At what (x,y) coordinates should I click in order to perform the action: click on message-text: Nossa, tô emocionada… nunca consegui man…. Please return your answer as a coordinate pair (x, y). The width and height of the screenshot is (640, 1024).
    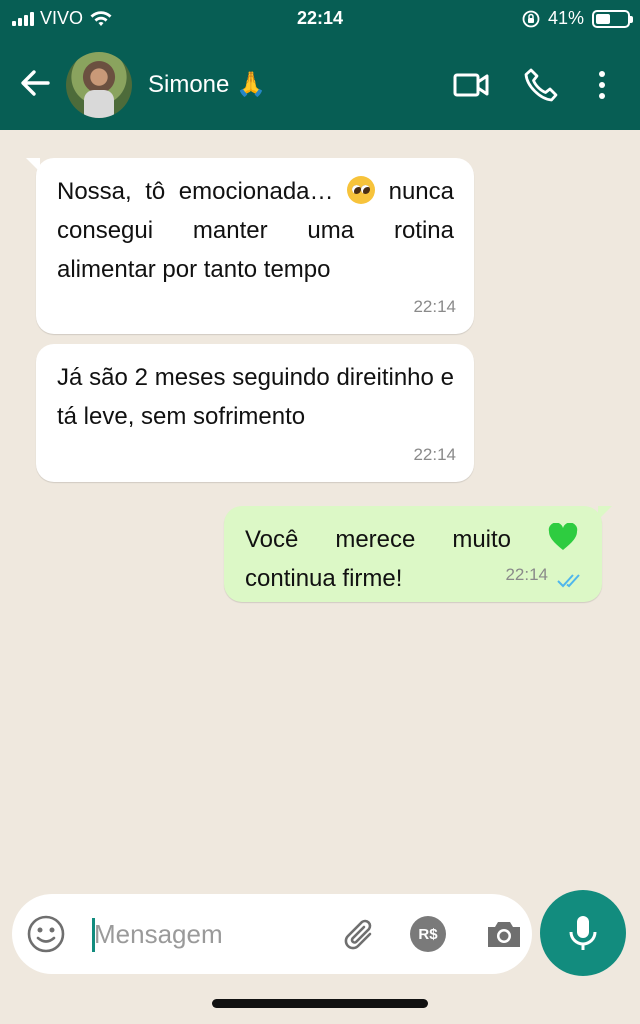
    Looking at the image, I should click on (255, 229).